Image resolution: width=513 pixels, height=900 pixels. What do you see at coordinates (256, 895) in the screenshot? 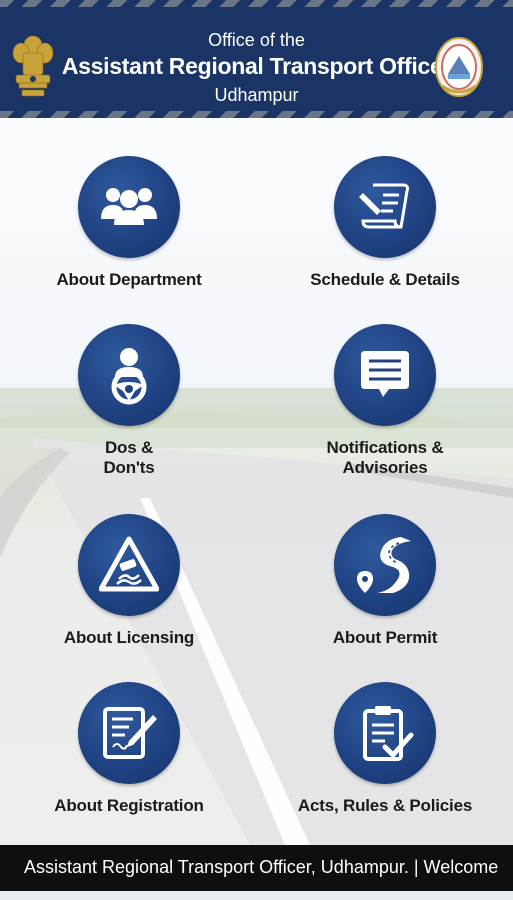
I see `bottom-strip` at bounding box center [256, 895].